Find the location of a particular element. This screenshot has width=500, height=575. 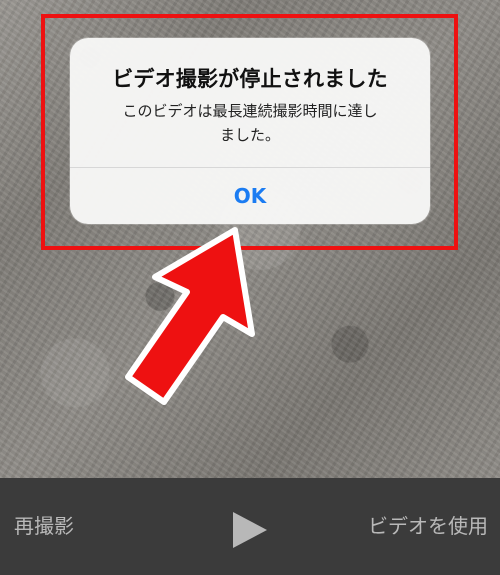

play-button is located at coordinates (250, 527).